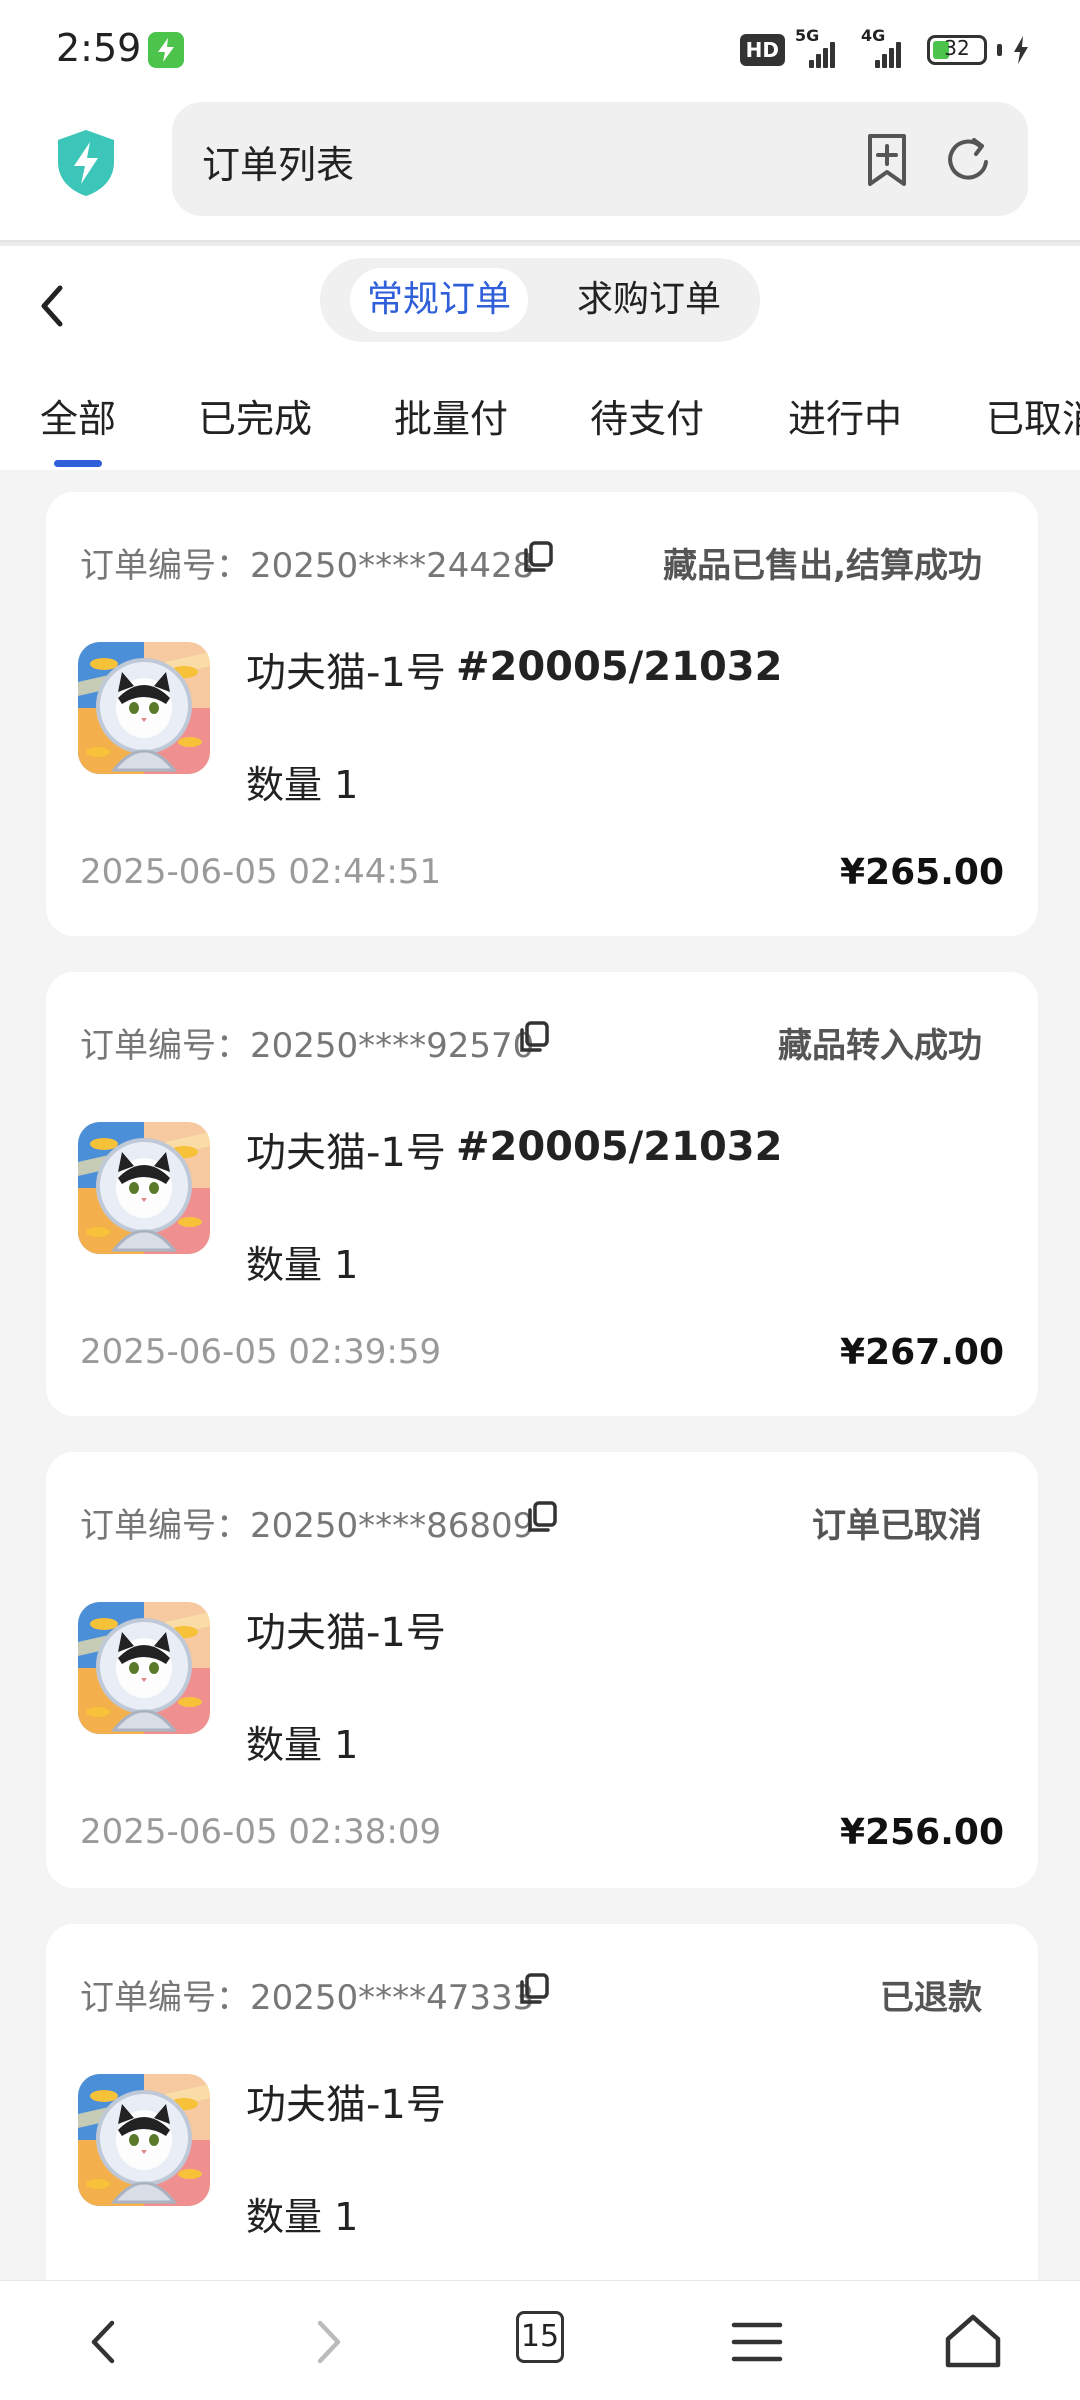 This screenshot has height=2400, width=1080. What do you see at coordinates (647, 415) in the screenshot?
I see `tab-pending-payment: 待支付` at bounding box center [647, 415].